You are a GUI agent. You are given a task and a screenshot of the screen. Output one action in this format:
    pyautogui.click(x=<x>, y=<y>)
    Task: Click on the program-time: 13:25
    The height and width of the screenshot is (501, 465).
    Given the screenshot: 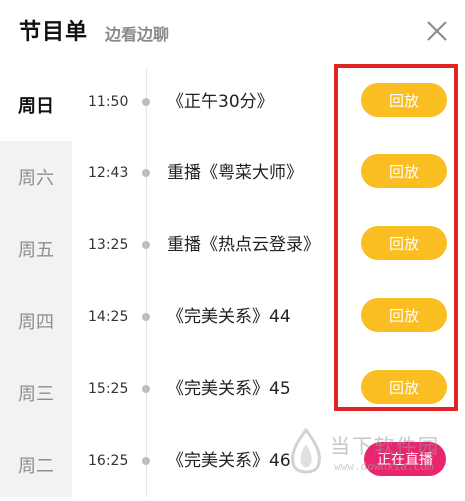 What is the action you would take?
    pyautogui.click(x=108, y=245)
    